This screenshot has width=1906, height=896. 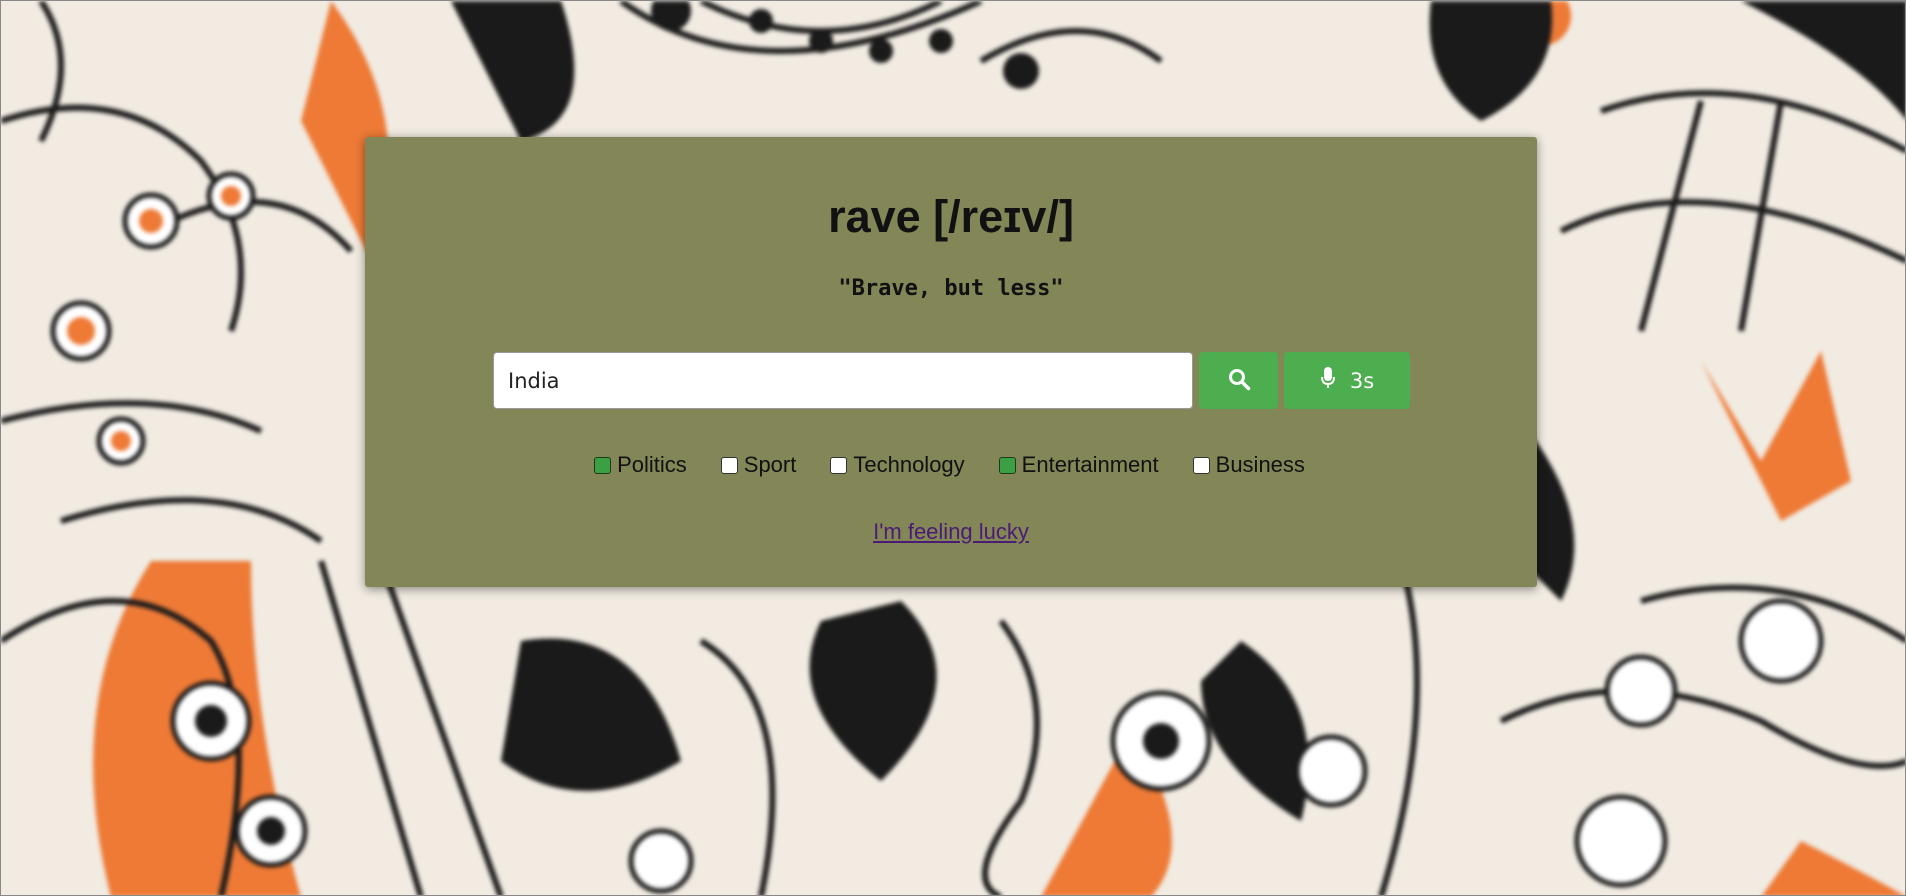 What do you see at coordinates (1260, 464) in the screenshot?
I see `category-label: Business` at bounding box center [1260, 464].